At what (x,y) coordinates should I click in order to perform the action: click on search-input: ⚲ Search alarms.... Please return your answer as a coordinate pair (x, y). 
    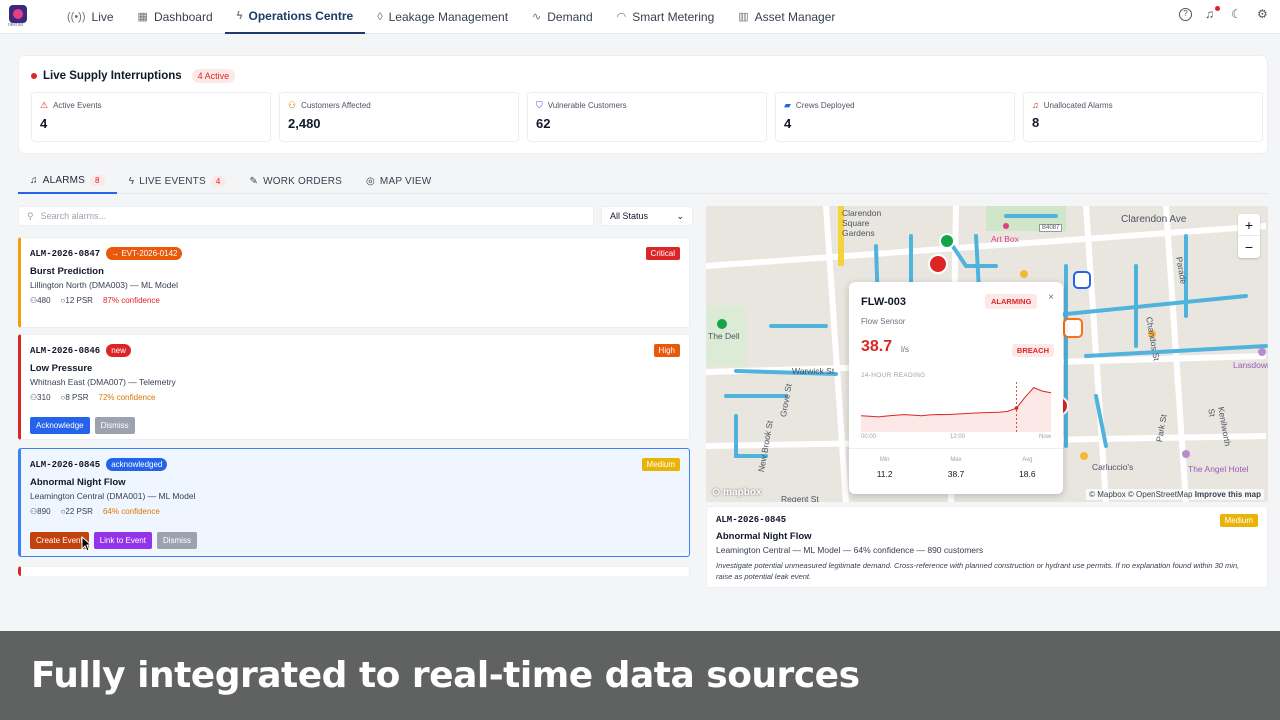
    Looking at the image, I should click on (306, 216).